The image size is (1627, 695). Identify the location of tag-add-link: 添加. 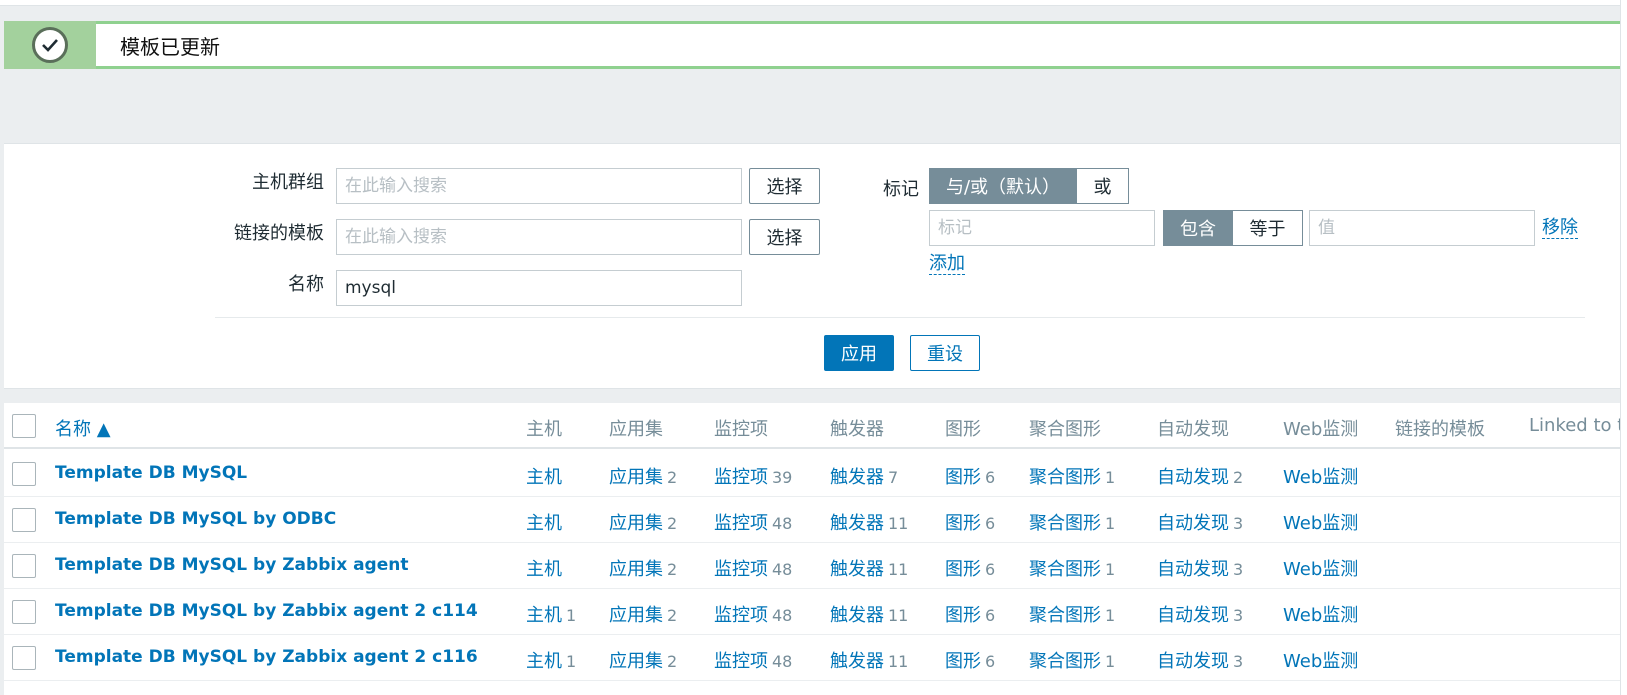
(947, 264).